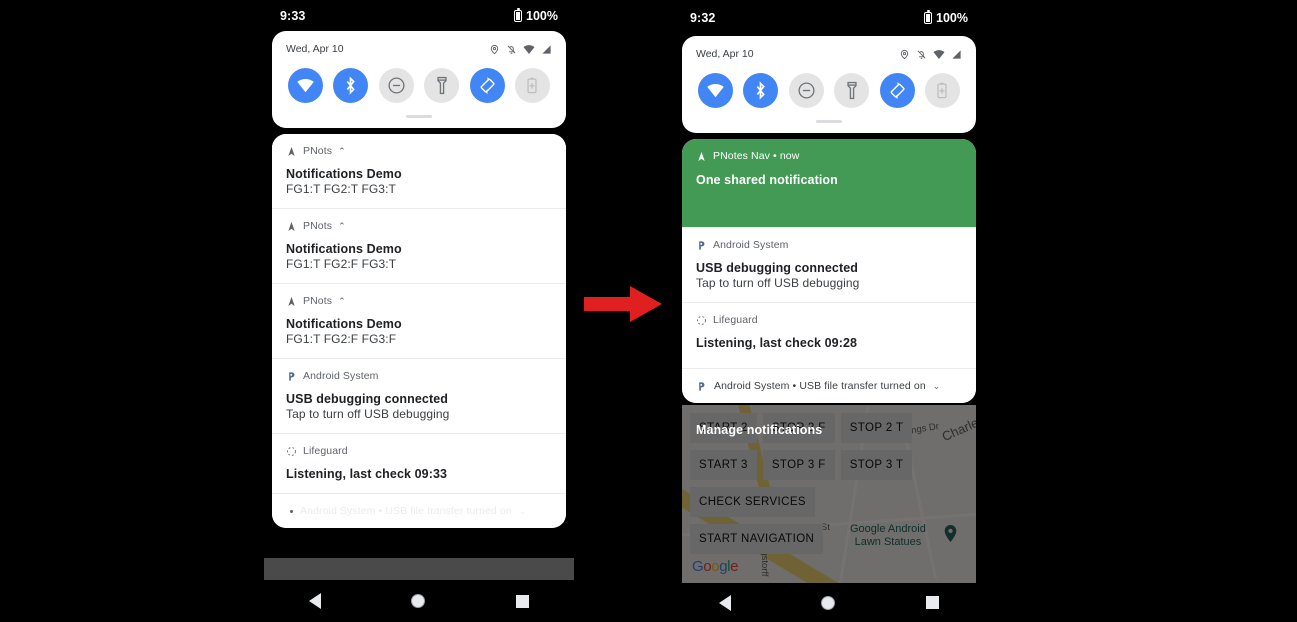 This screenshot has height=622, width=1297. Describe the element at coordinates (419, 15) in the screenshot. I see `status-bar: 9:33 100%` at that location.